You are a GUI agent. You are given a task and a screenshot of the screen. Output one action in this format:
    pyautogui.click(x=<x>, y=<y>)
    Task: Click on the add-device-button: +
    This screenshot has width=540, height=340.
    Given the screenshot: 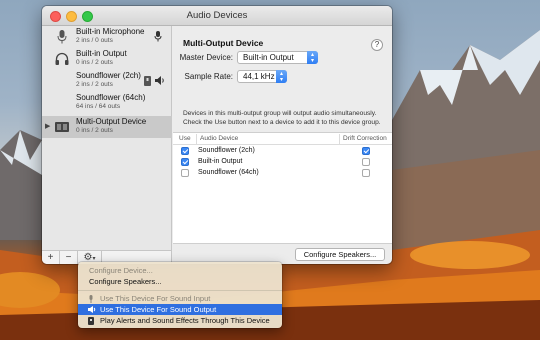 What is the action you would take?
    pyautogui.click(x=51, y=257)
    